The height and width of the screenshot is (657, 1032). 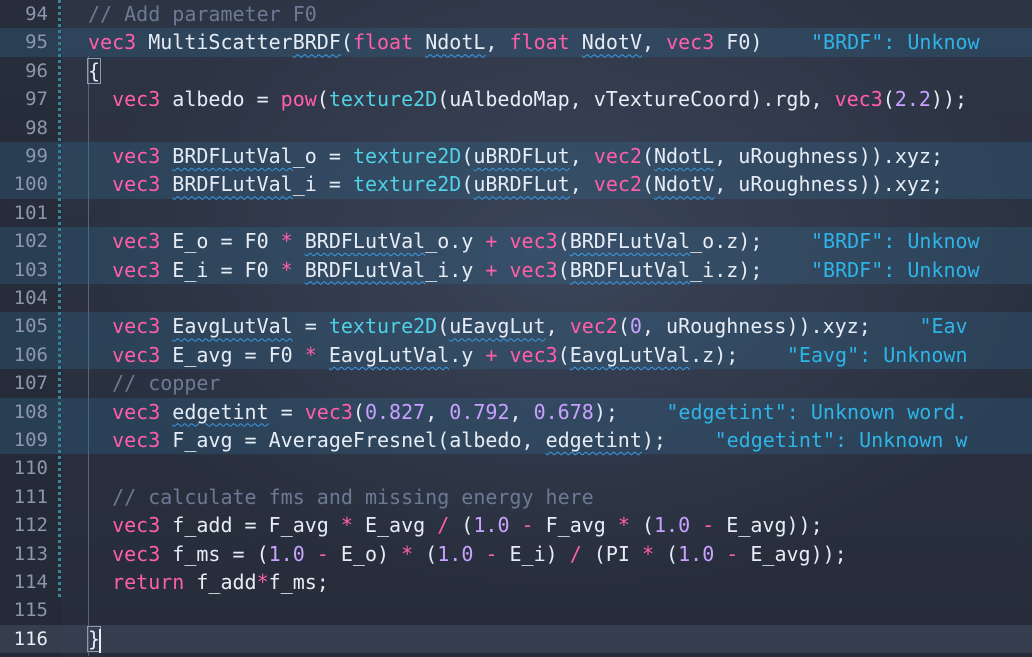 What do you see at coordinates (30, 638) in the screenshot?
I see `line-number: 116` at bounding box center [30, 638].